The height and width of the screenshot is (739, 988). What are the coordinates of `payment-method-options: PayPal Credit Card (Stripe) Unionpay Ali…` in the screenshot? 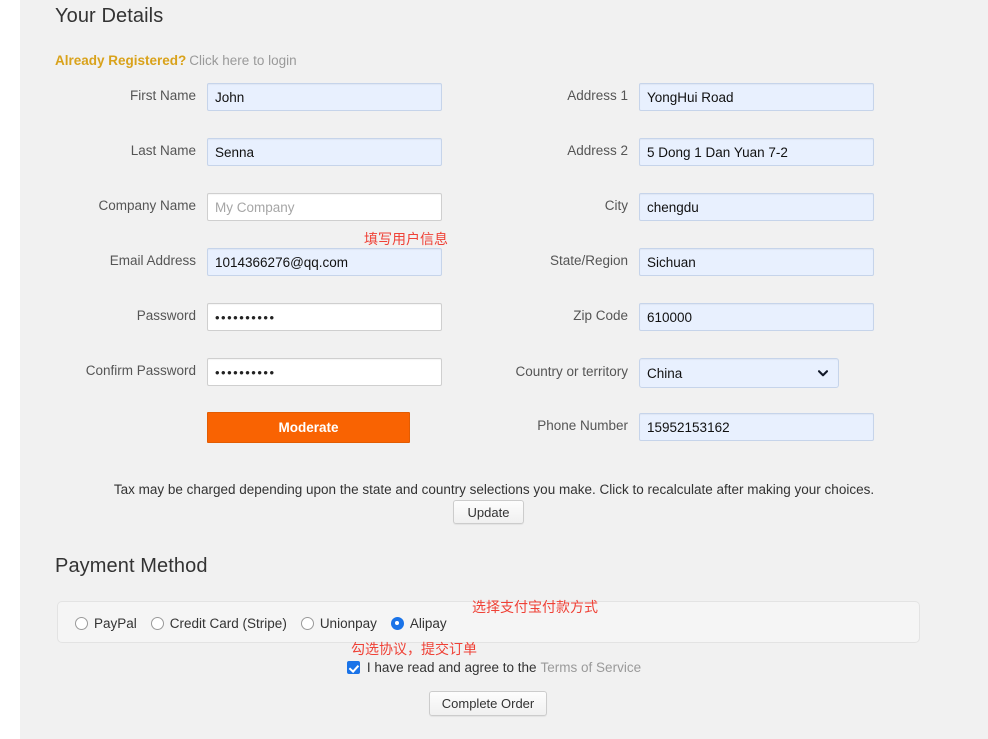 It's located at (268, 623).